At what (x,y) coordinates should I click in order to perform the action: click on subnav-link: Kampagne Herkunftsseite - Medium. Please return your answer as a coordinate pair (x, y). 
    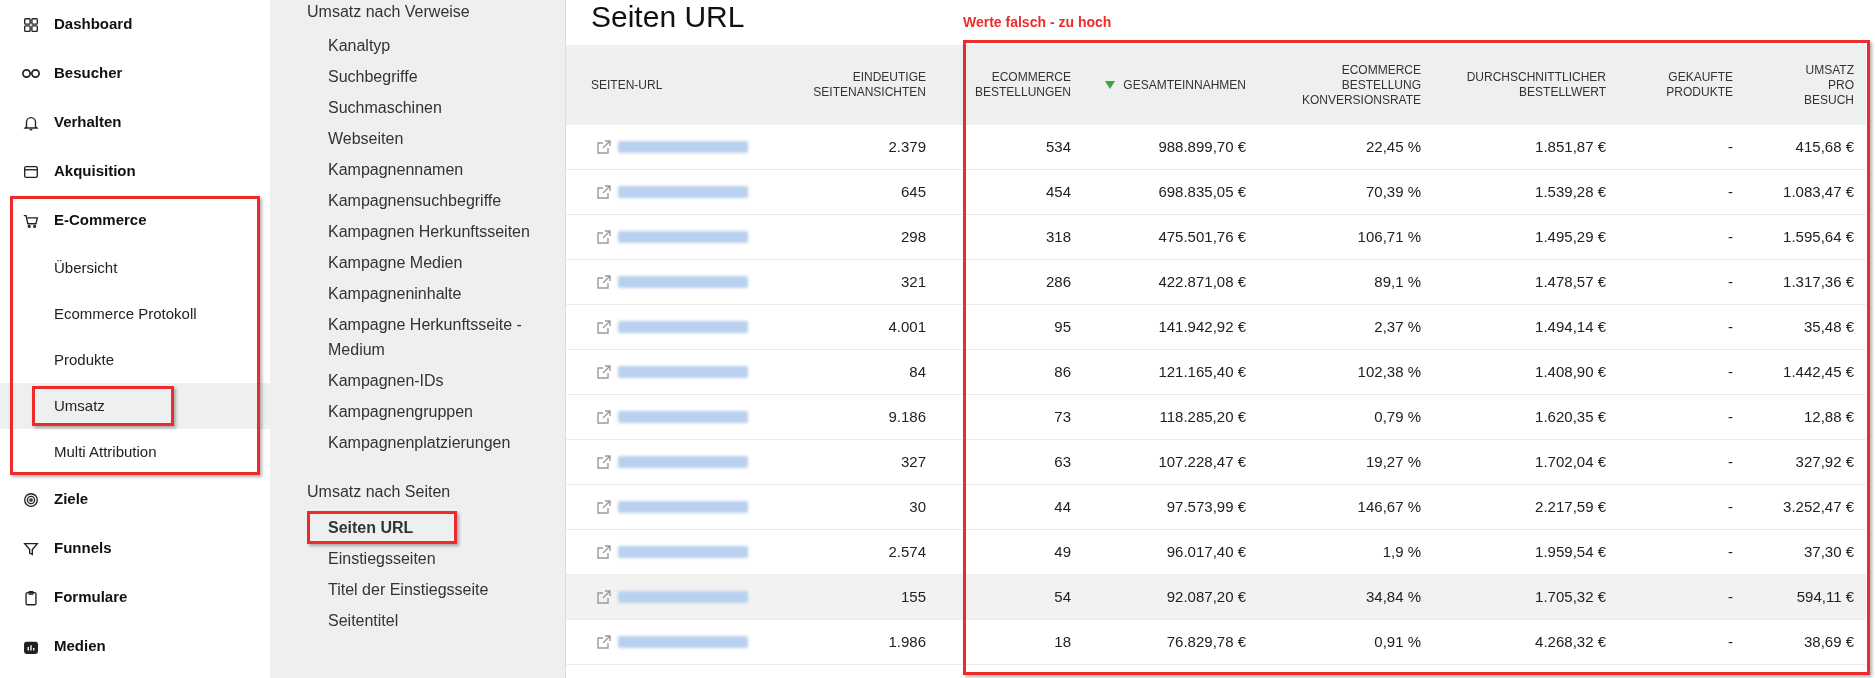
    Looking at the image, I should click on (443, 337).